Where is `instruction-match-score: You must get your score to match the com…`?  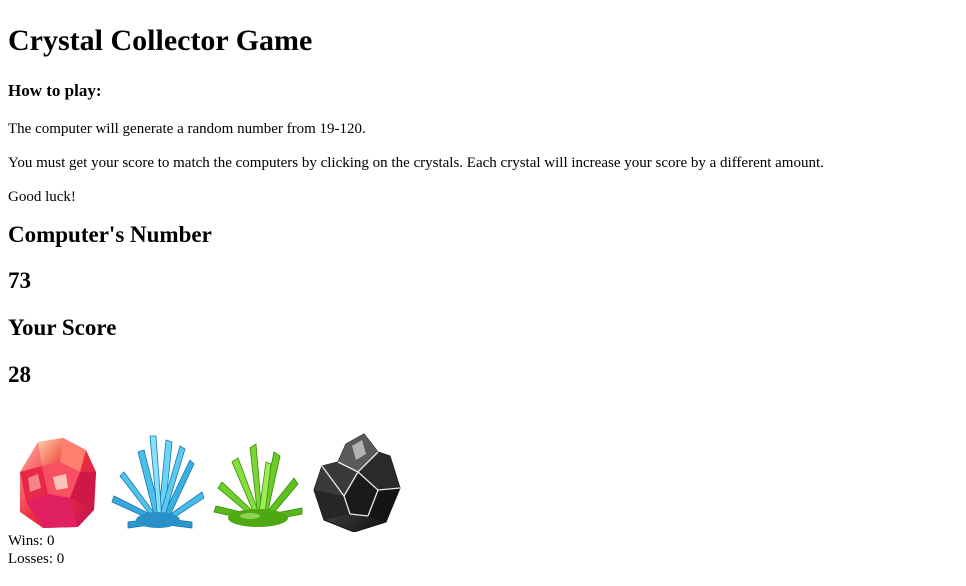
instruction-match-score: You must get your score to match the com… is located at coordinates (416, 163).